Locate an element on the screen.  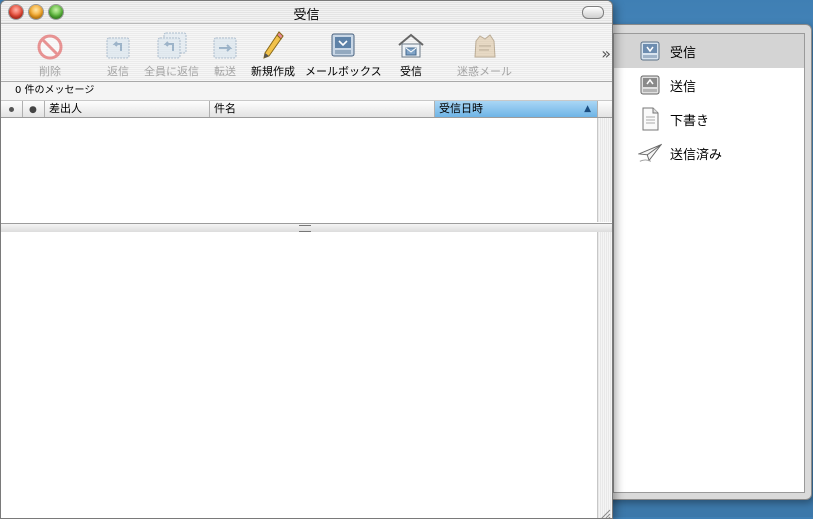
reply-button: 返信 is located at coordinates (118, 54).